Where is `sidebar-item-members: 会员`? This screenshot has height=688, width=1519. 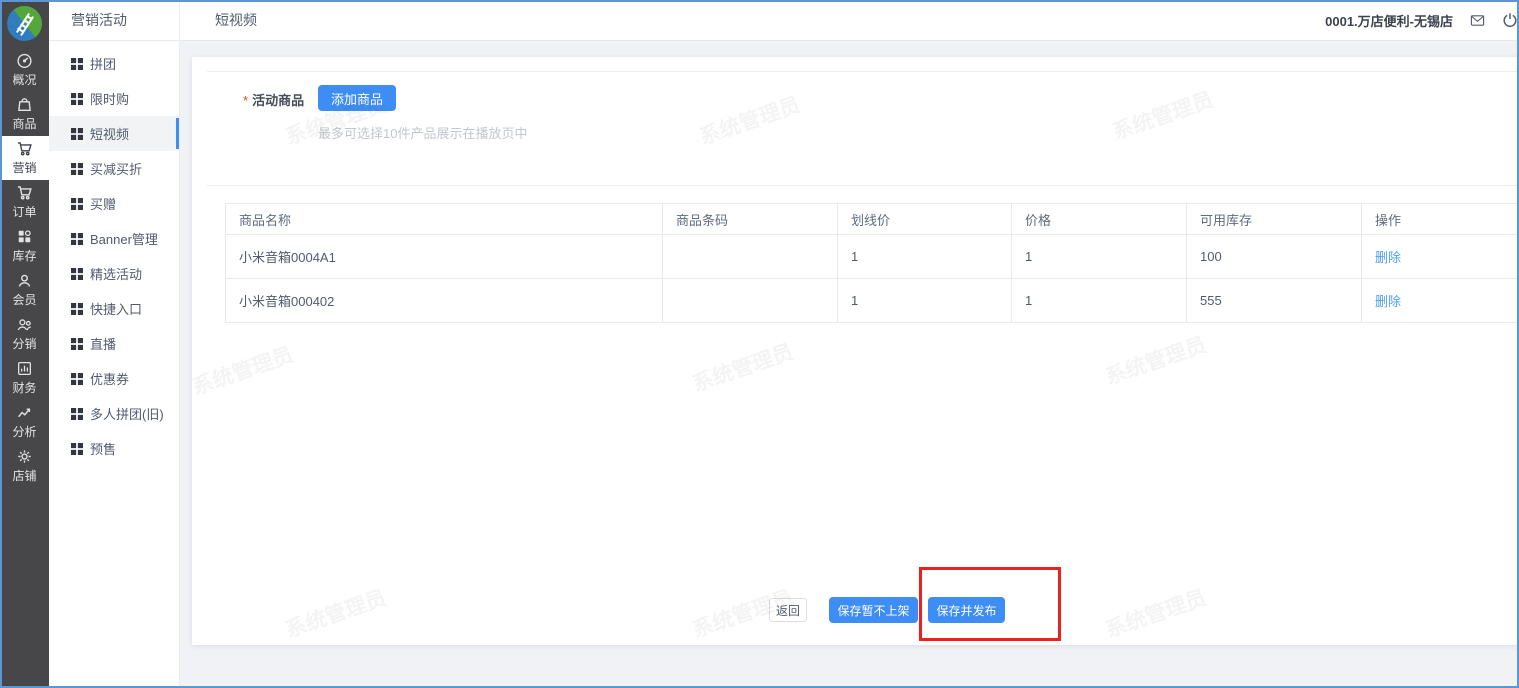
sidebar-item-members: 会员 is located at coordinates (24, 290).